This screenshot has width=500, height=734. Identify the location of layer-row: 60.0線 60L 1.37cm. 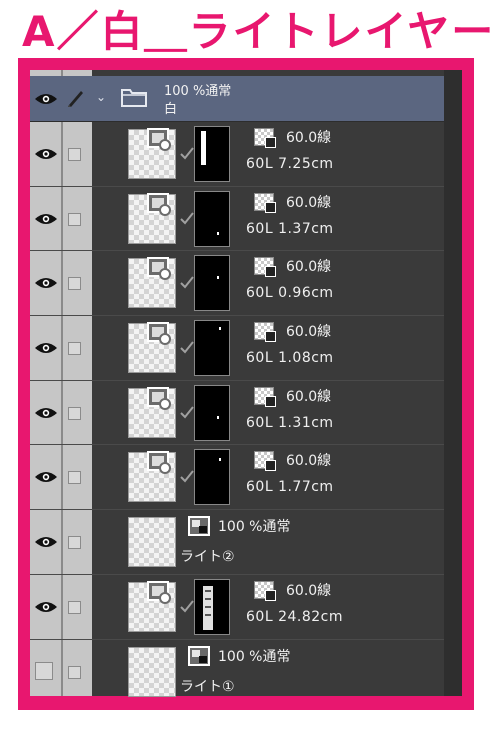
(237, 219).